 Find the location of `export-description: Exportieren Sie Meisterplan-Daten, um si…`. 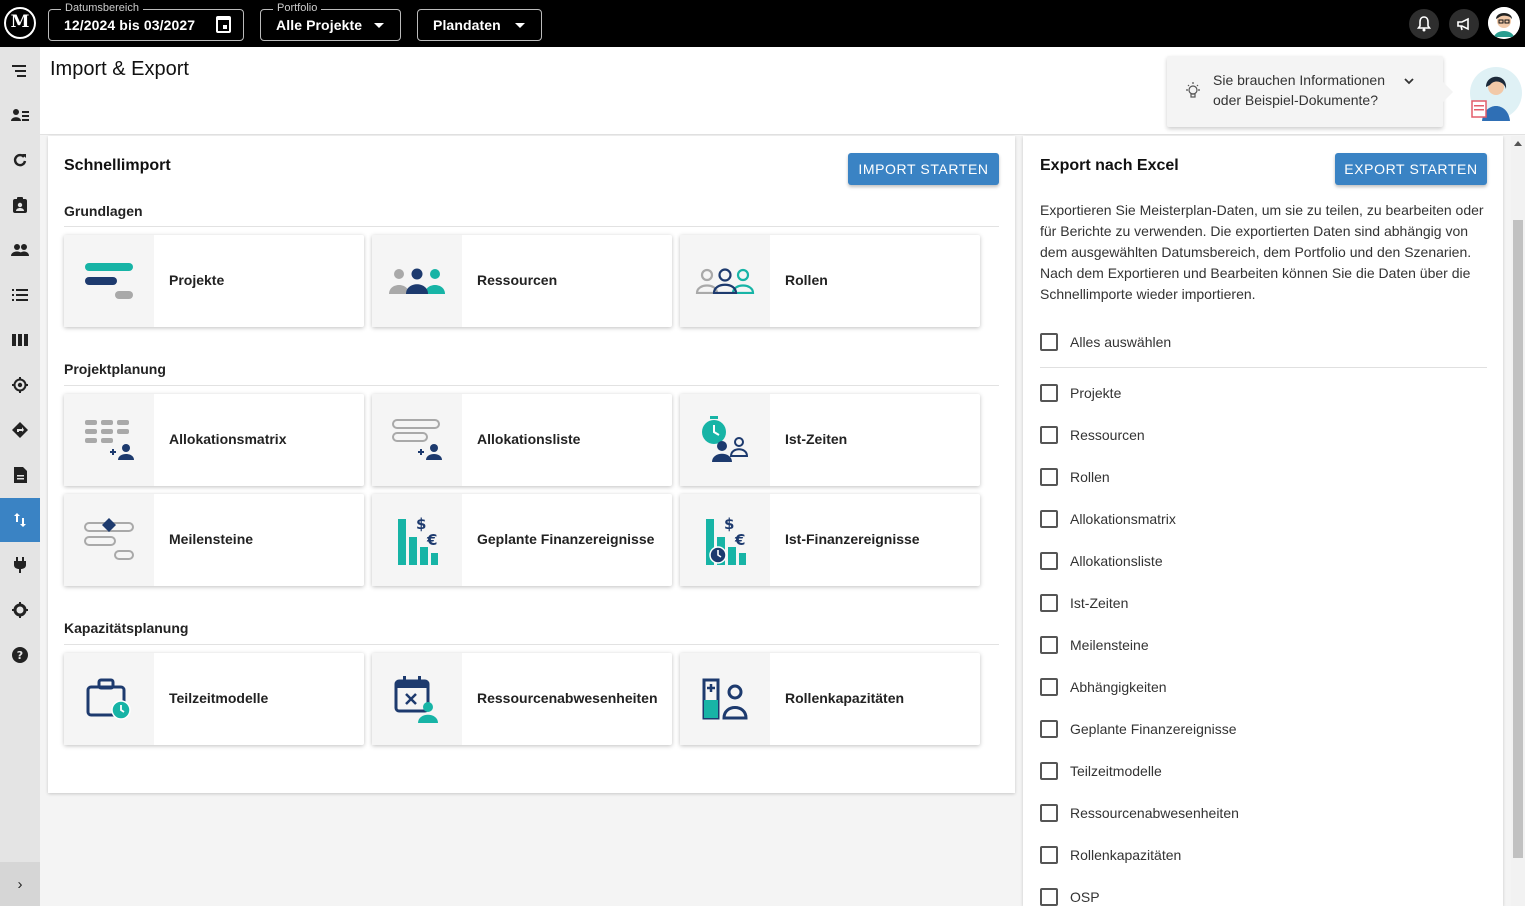

export-description: Exportieren Sie Meisterplan-Daten, um si… is located at coordinates (1262, 252).